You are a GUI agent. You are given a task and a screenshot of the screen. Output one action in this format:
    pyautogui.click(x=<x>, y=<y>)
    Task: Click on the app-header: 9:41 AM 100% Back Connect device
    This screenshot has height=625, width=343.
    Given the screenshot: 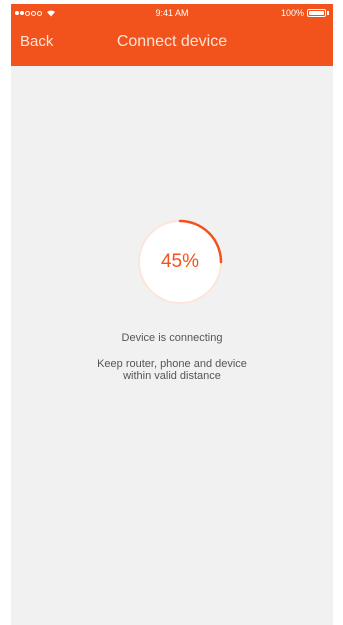 What is the action you would take?
    pyautogui.click(x=172, y=35)
    